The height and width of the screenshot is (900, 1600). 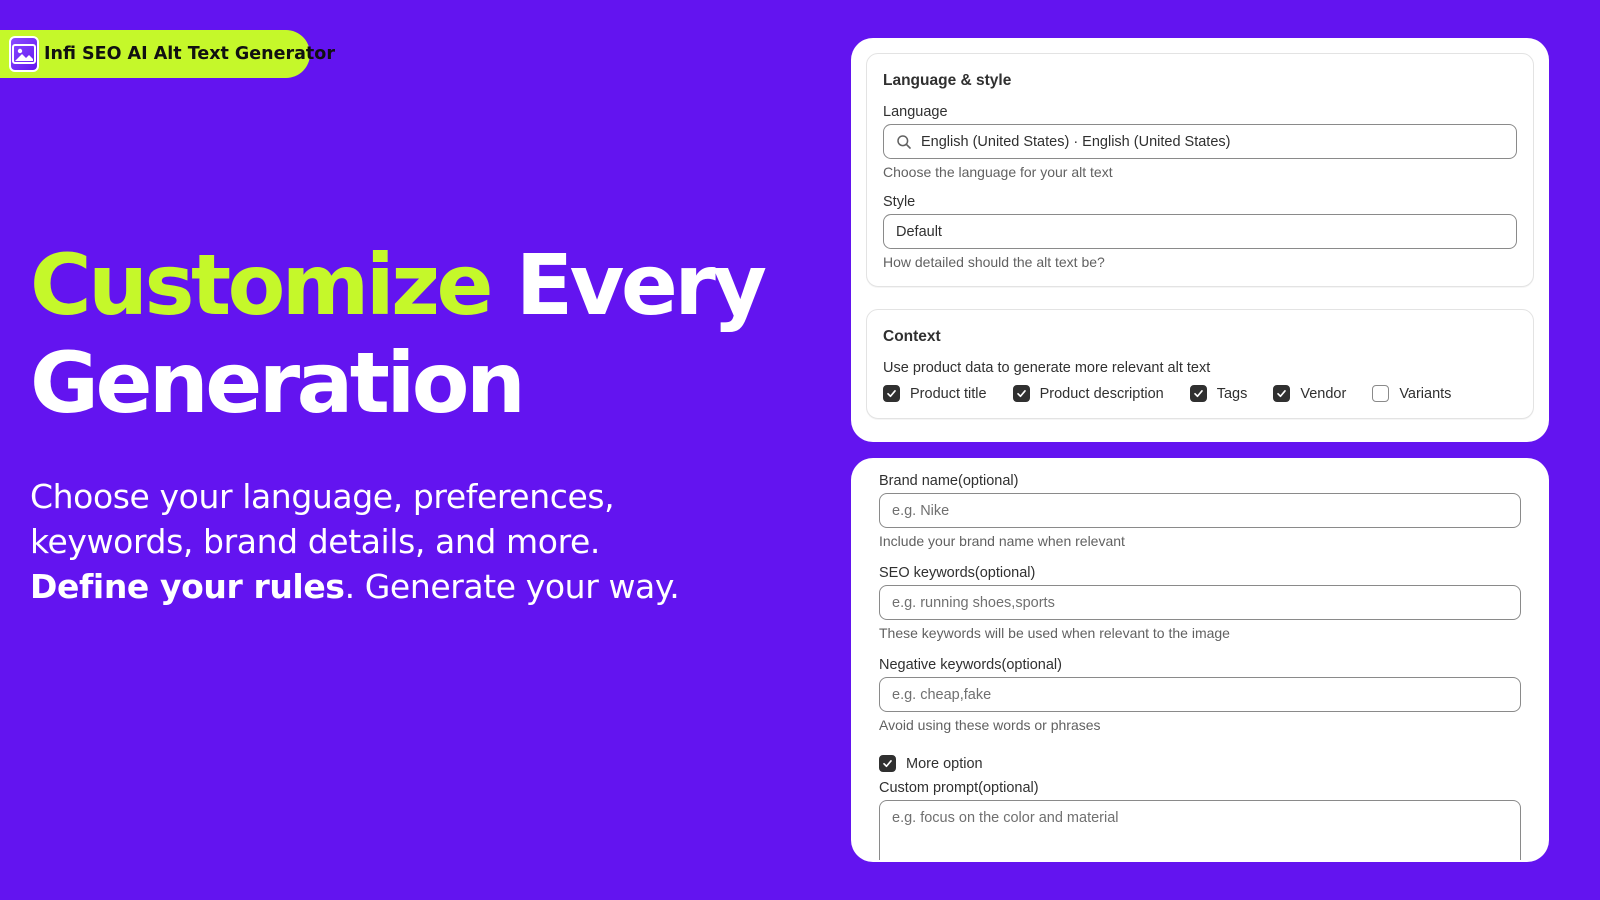 What do you see at coordinates (512, 586) in the screenshot?
I see `hero-body-tail: . Generate your way.` at bounding box center [512, 586].